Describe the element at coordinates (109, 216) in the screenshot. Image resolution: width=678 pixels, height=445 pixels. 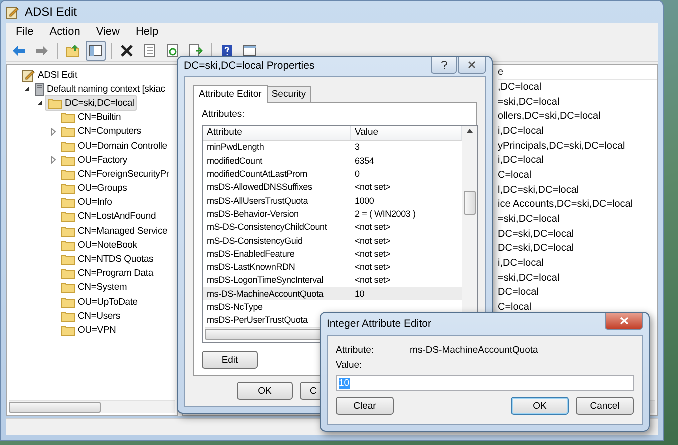
I see `tree-item: CN=LostAndFound` at that location.